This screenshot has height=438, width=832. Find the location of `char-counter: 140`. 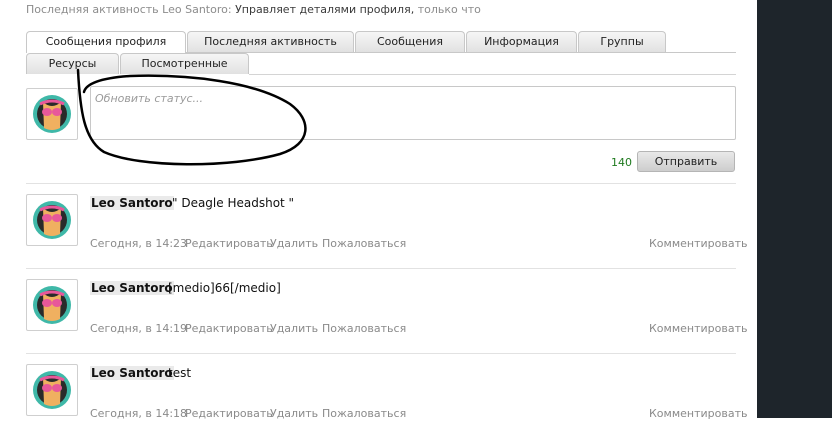

char-counter: 140 is located at coordinates (621, 162).